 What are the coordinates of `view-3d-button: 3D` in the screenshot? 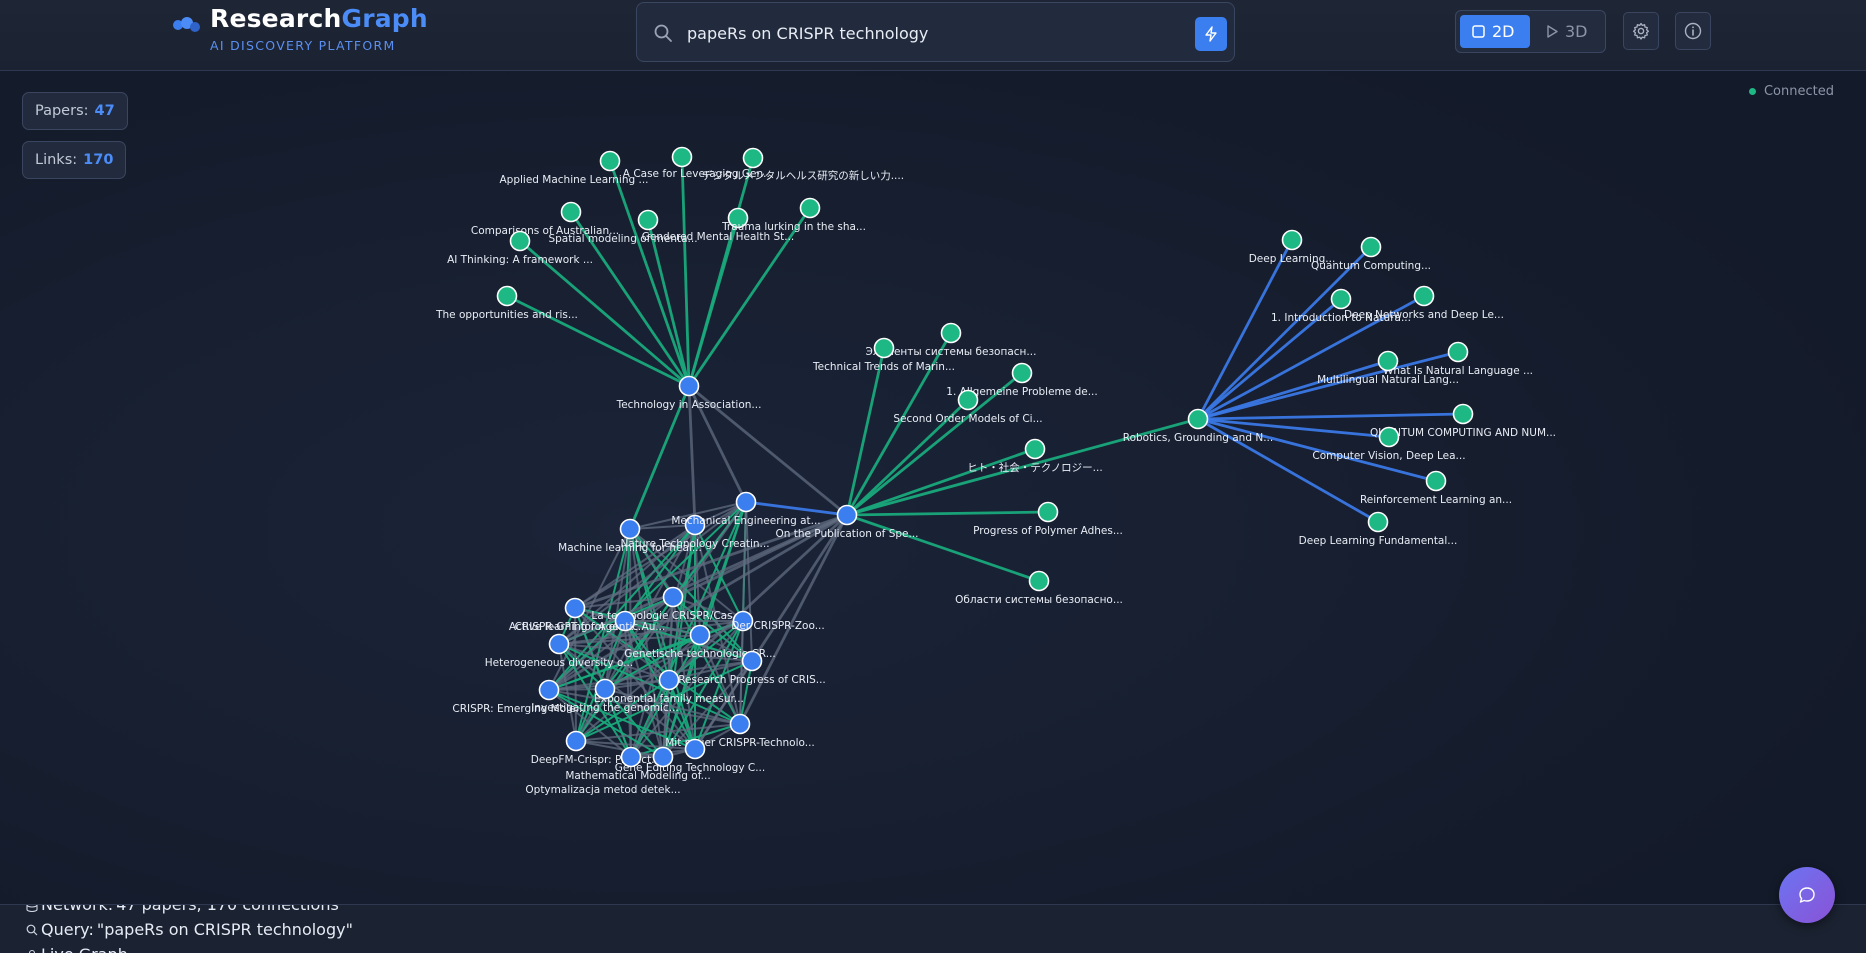 It's located at (1568, 31).